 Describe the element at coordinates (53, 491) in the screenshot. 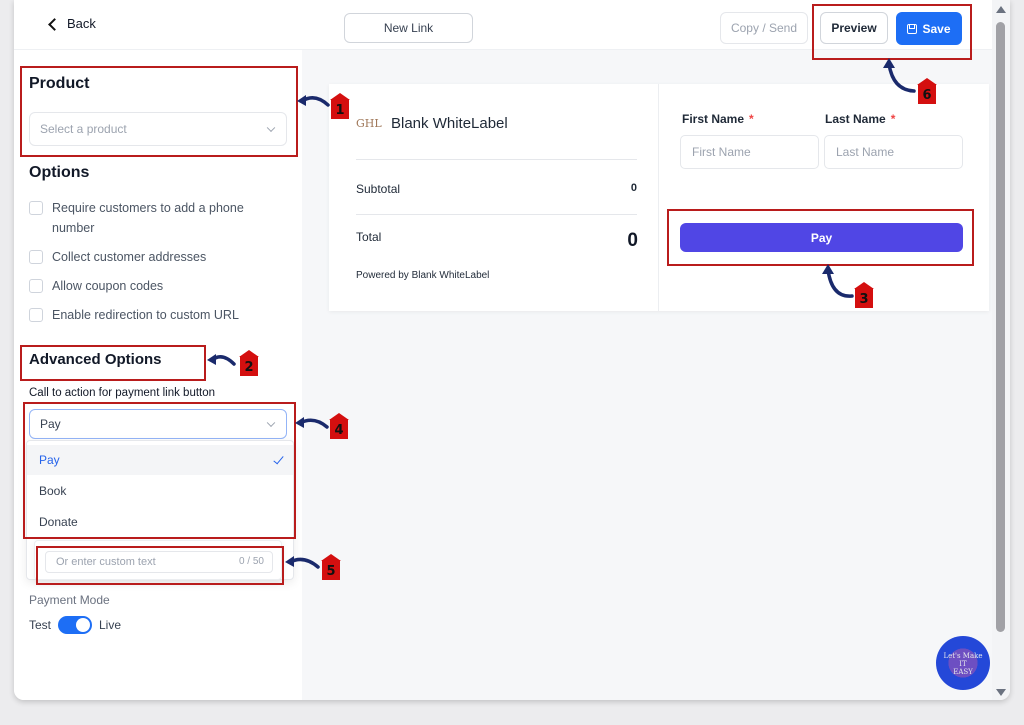

I see `option-text: Book` at that location.